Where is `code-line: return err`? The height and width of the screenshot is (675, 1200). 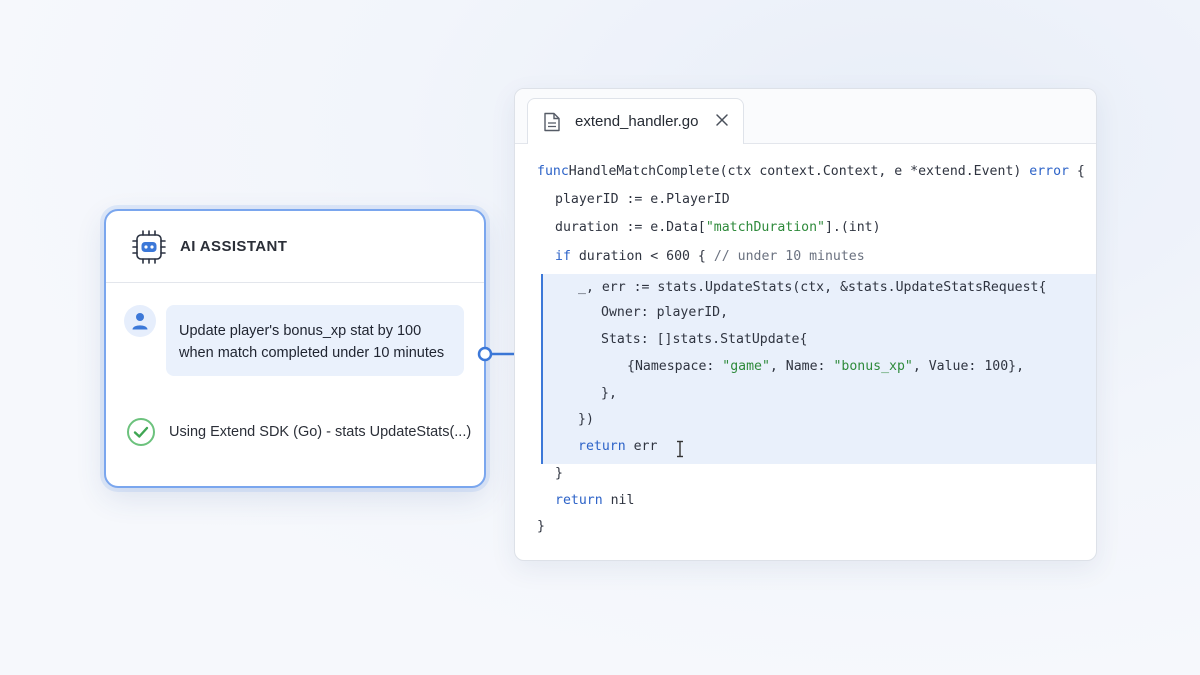
code-line: return err is located at coordinates (617, 447).